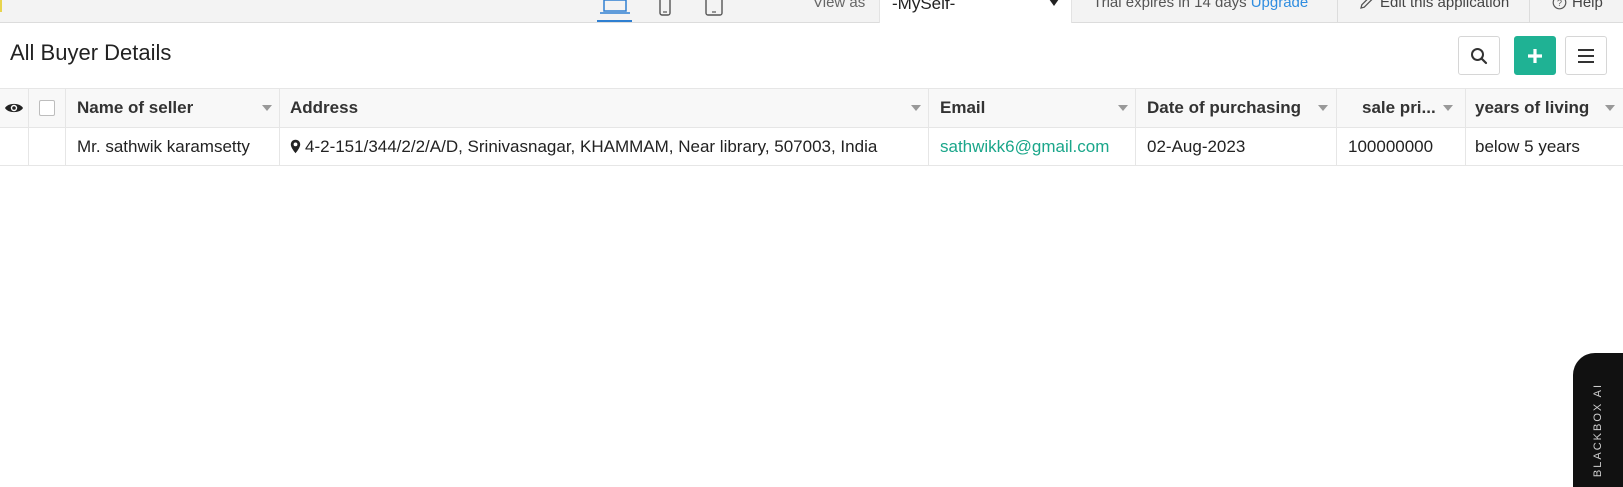 The height and width of the screenshot is (487, 1623). I want to click on column-header-email: Email, so click(1020, 108).